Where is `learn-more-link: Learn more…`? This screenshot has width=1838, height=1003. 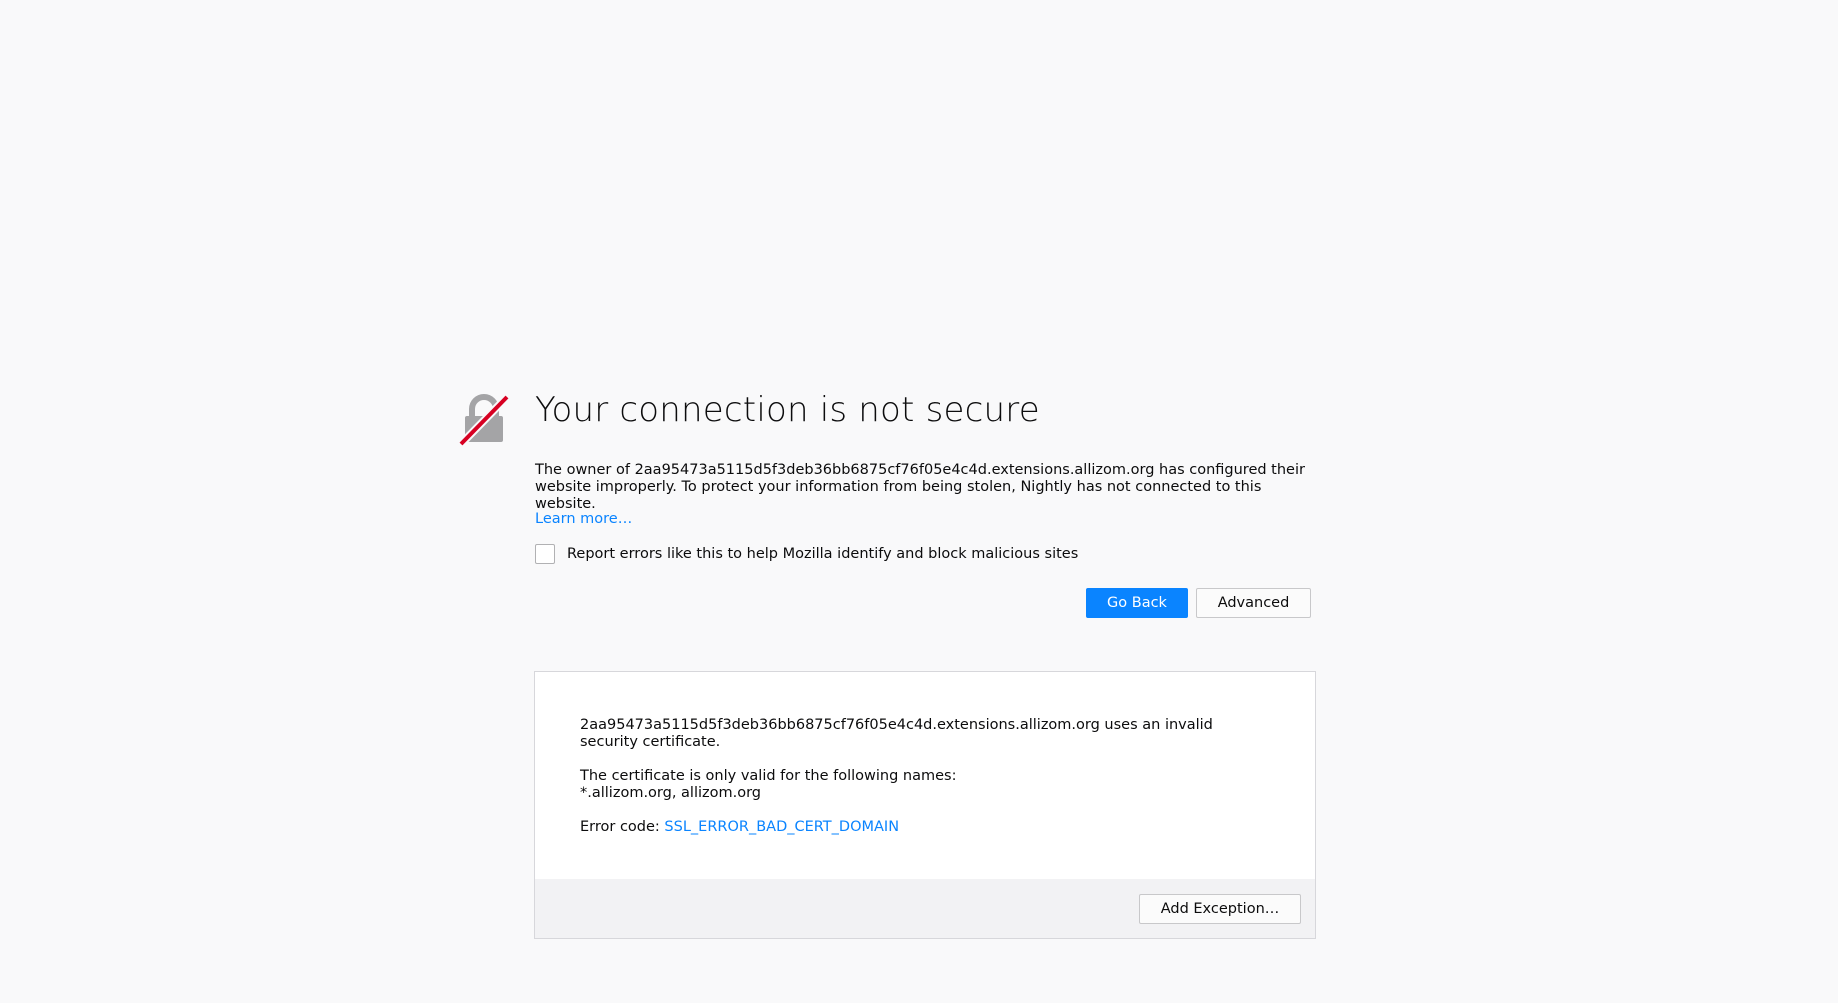
learn-more-link: Learn more… is located at coordinates (583, 519).